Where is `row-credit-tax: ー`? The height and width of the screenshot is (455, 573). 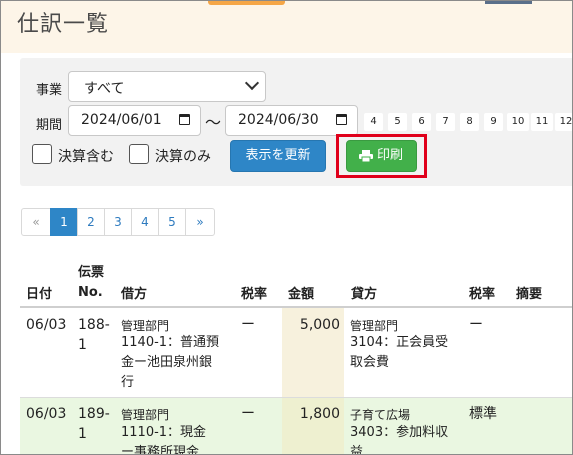 row-credit-tax: ー is located at coordinates (476, 325).